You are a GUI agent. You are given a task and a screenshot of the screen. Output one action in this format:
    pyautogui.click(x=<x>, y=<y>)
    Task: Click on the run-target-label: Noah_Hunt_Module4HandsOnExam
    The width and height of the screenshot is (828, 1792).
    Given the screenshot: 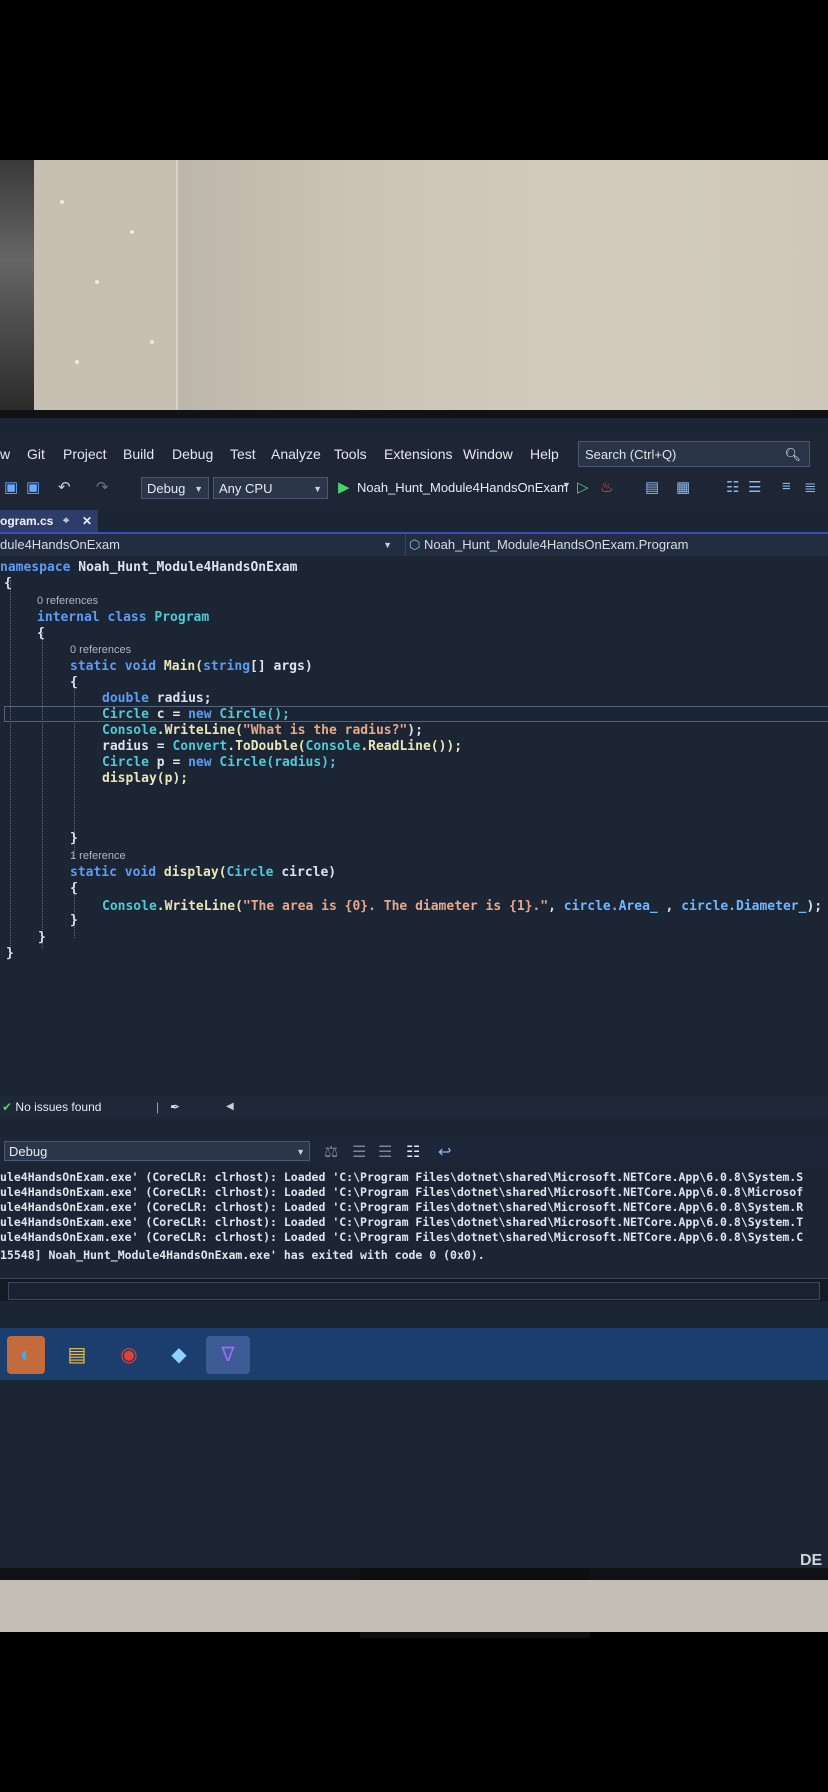 What is the action you would take?
    pyautogui.click(x=462, y=487)
    